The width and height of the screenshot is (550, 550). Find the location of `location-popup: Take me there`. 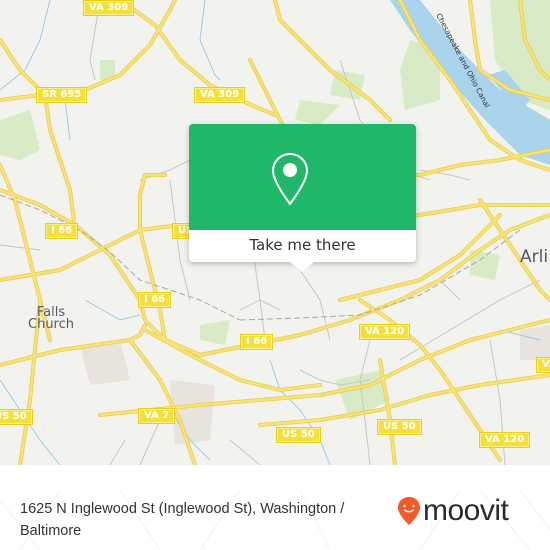

location-popup: Take me there is located at coordinates (302, 198).